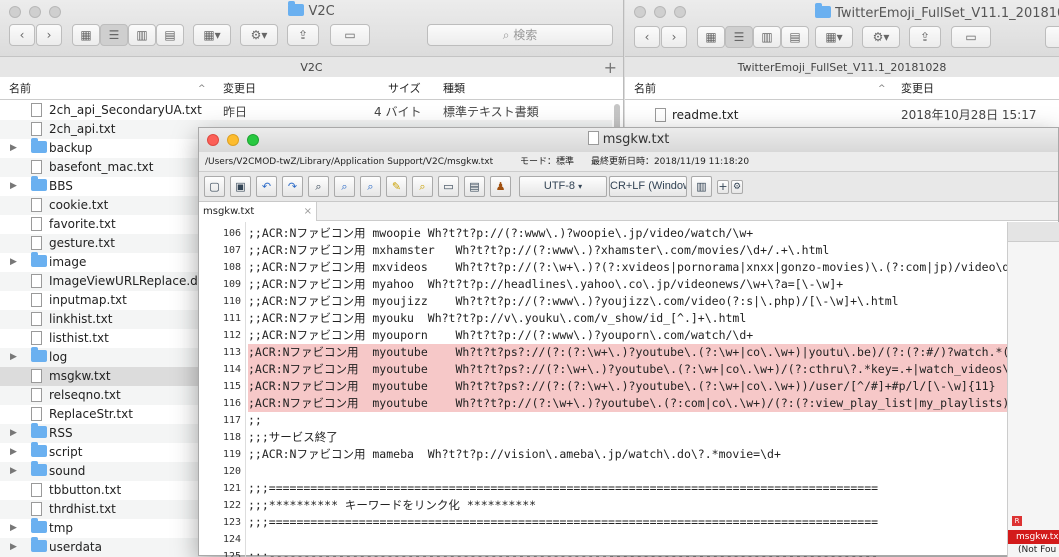 This screenshot has width=1059, height=557. What do you see at coordinates (370, 186) in the screenshot?
I see `find-next-icon: ⌕` at bounding box center [370, 186].